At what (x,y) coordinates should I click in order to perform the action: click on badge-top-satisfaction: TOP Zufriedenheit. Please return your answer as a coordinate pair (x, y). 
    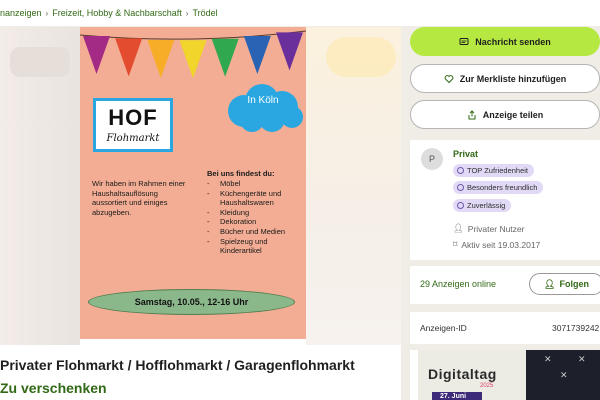
    Looking at the image, I should click on (494, 170).